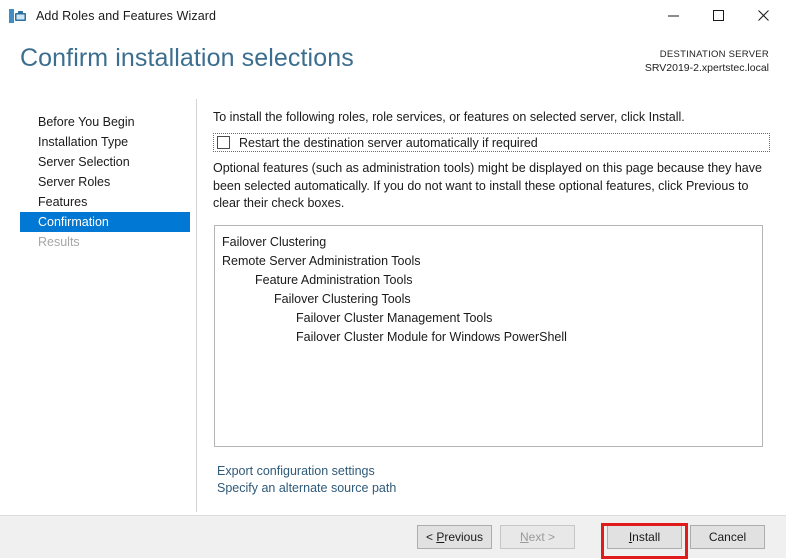 Image resolution: width=786 pixels, height=559 pixels. I want to click on destination-server-name: SRV2019-2.xpertstec.local, so click(706, 67).